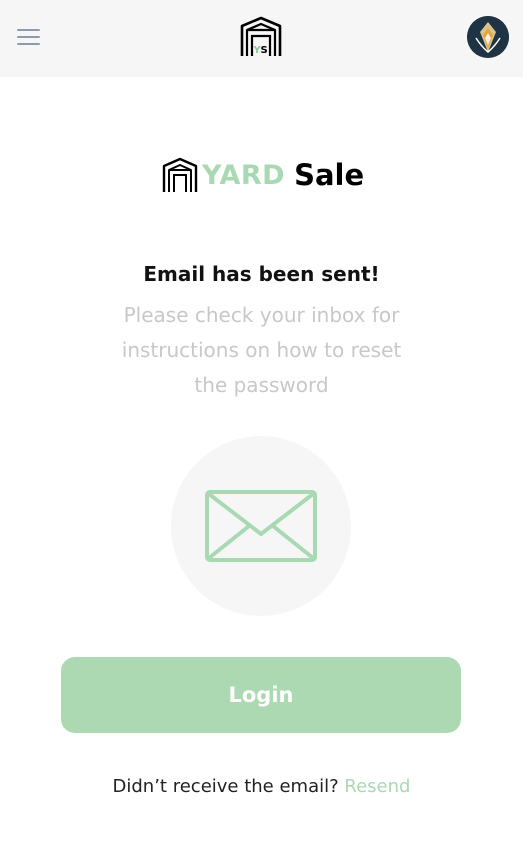 The image size is (523, 857). I want to click on resend-prompt: Didn’t receive the email?, so click(225, 786).